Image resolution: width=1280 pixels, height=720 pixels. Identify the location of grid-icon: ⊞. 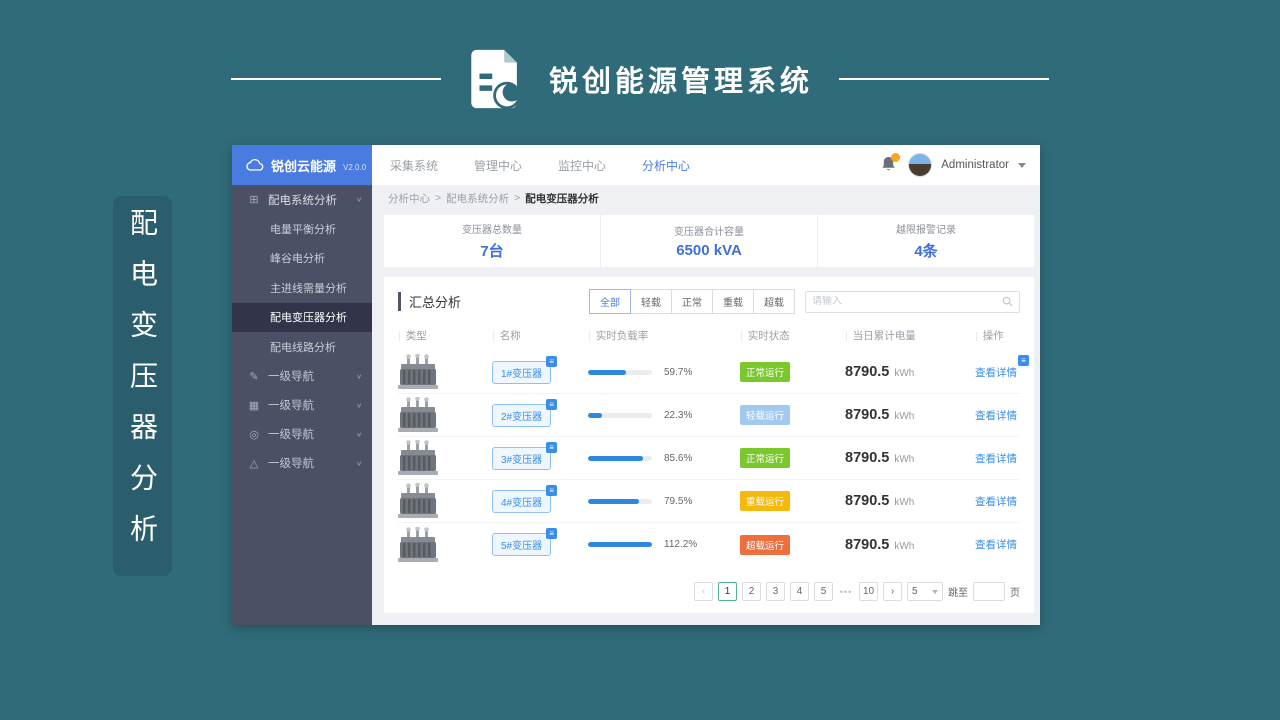
(254, 200).